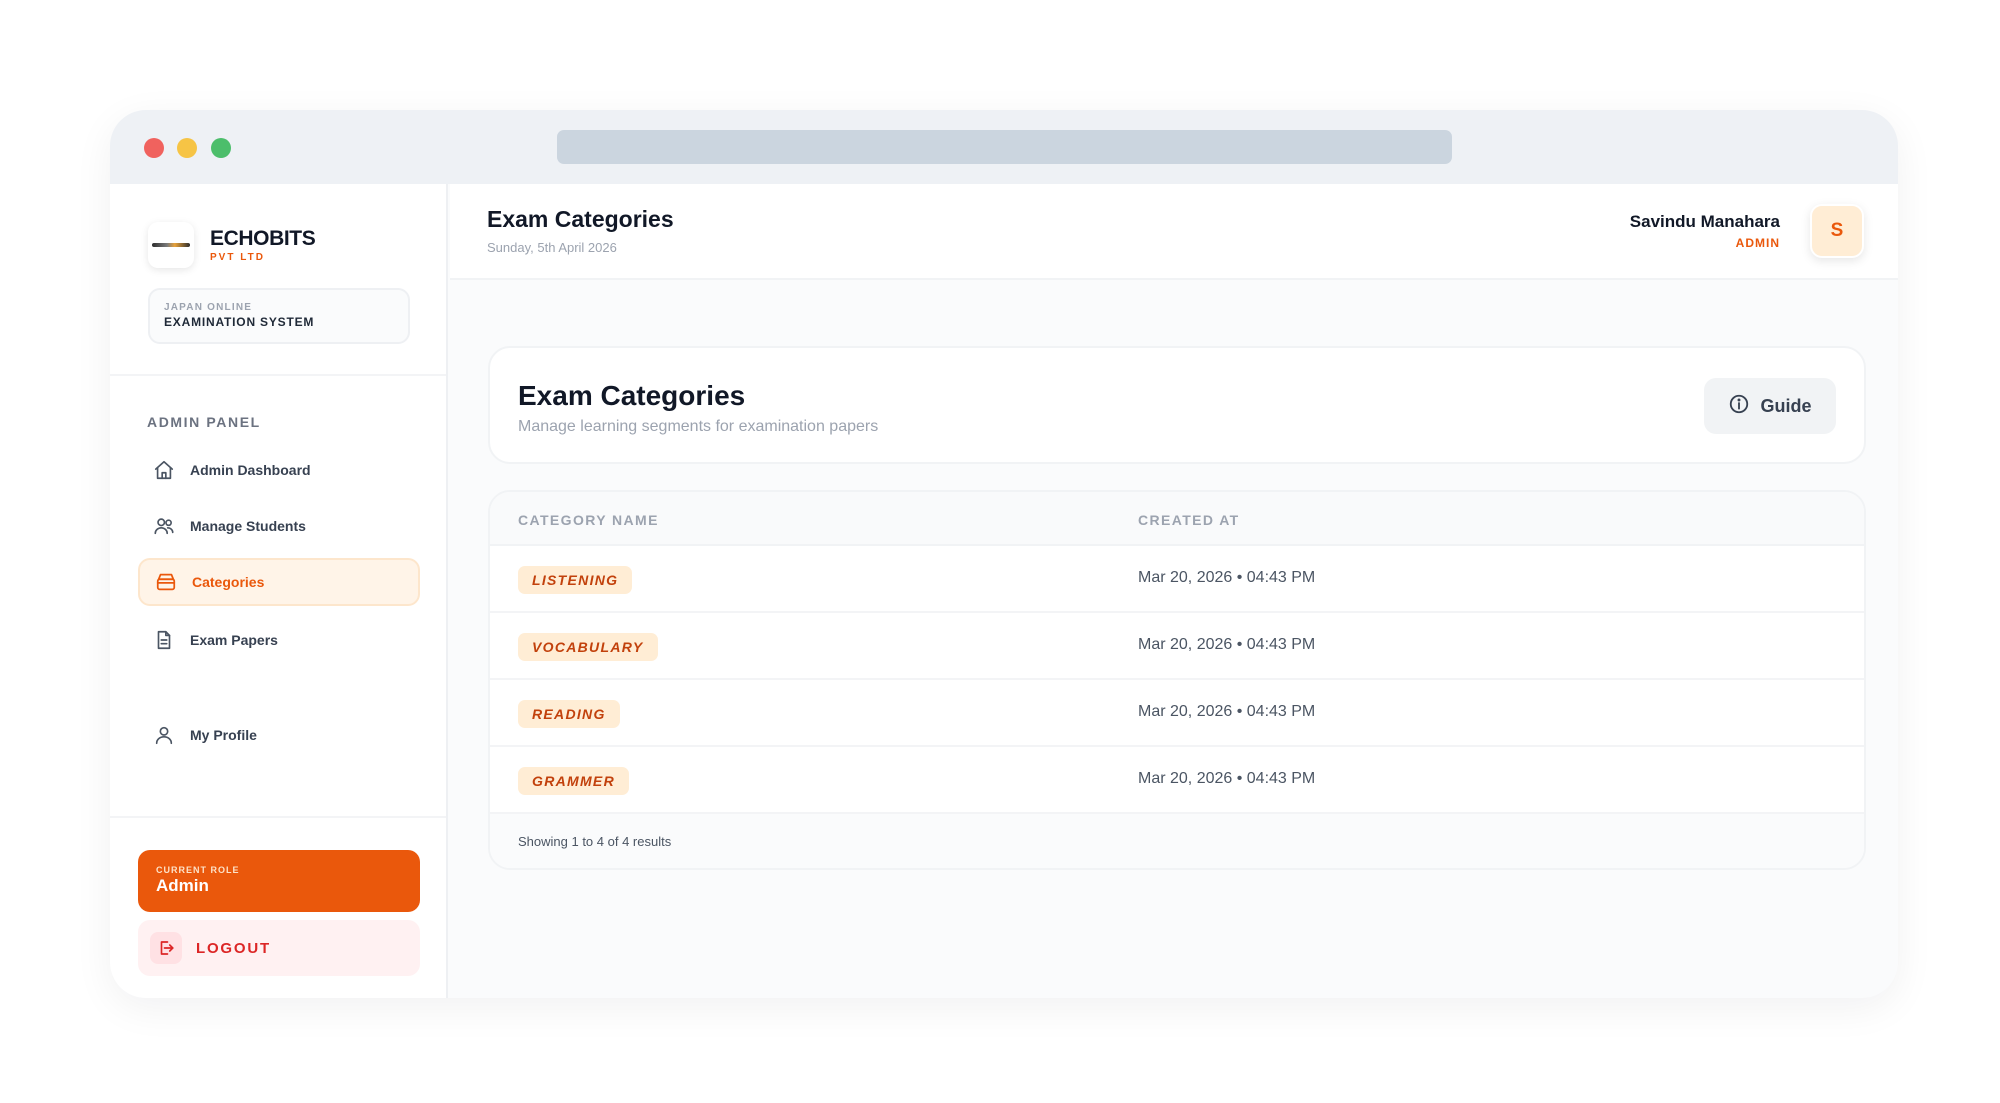 The height and width of the screenshot is (1103, 2000). What do you see at coordinates (1177, 841) in the screenshot?
I see `table-footer: Showing 1 to 4 of 4 results` at bounding box center [1177, 841].